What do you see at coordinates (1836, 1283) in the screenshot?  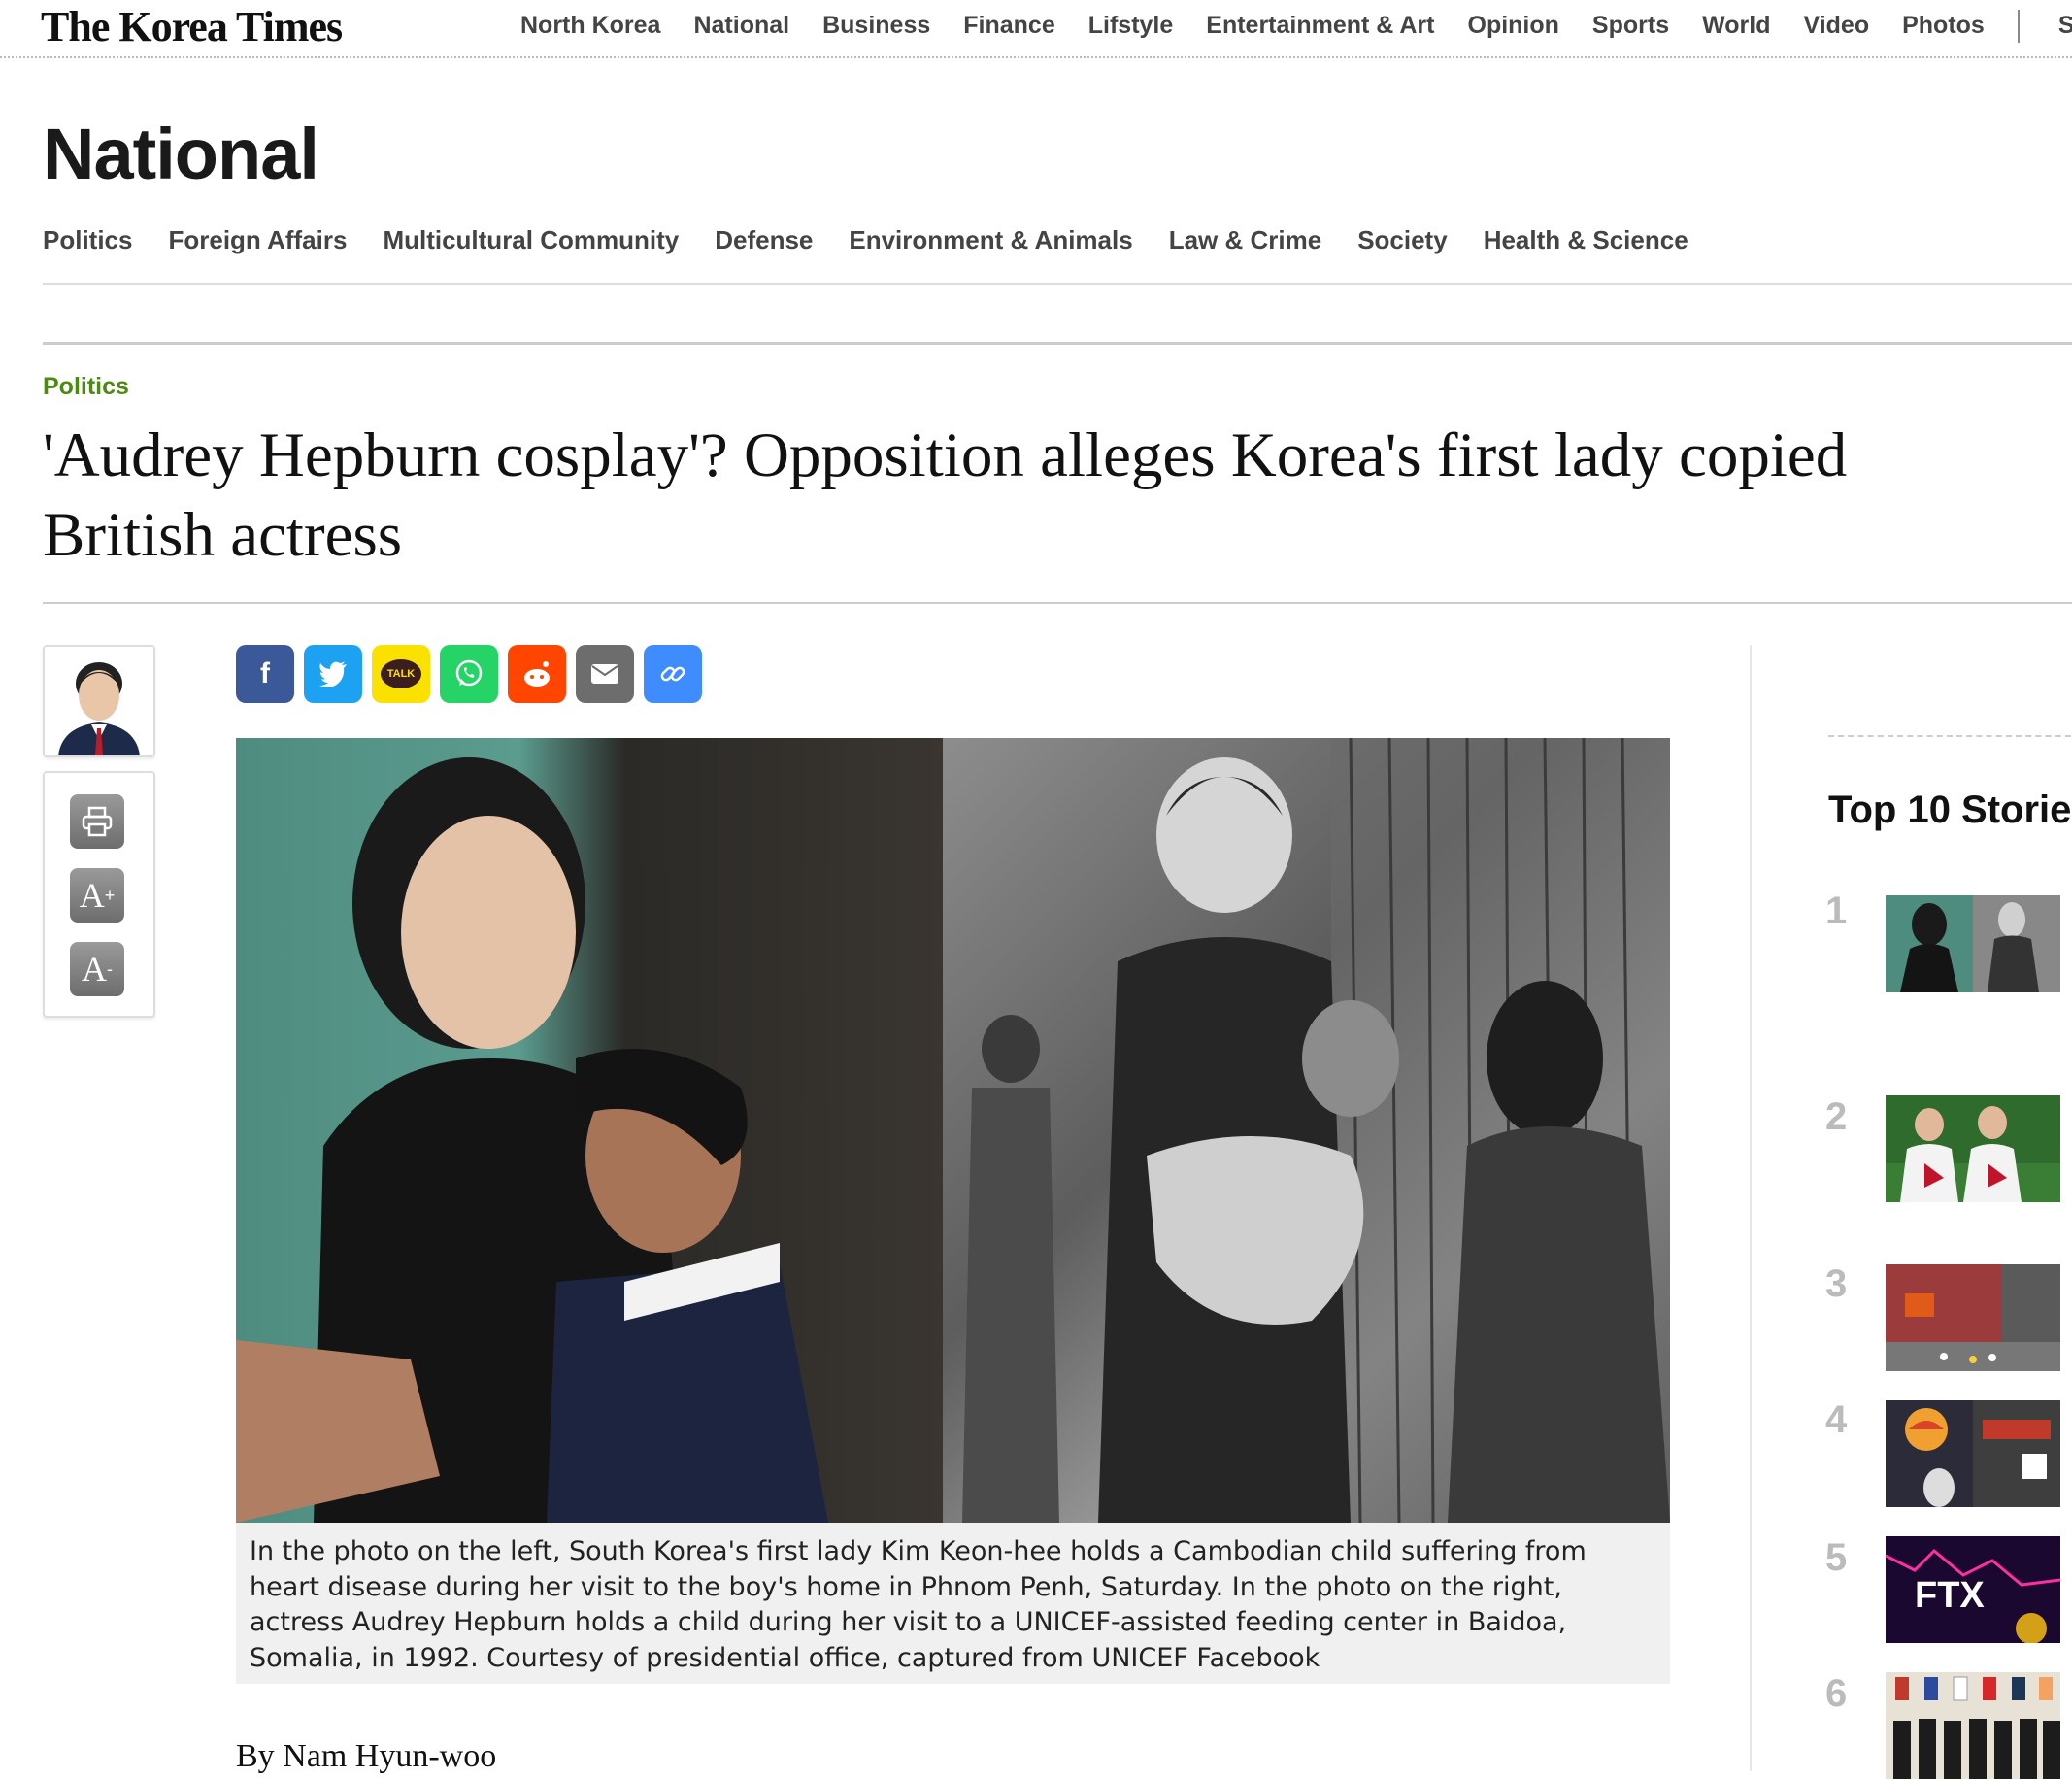 I see `story-rank: 3` at bounding box center [1836, 1283].